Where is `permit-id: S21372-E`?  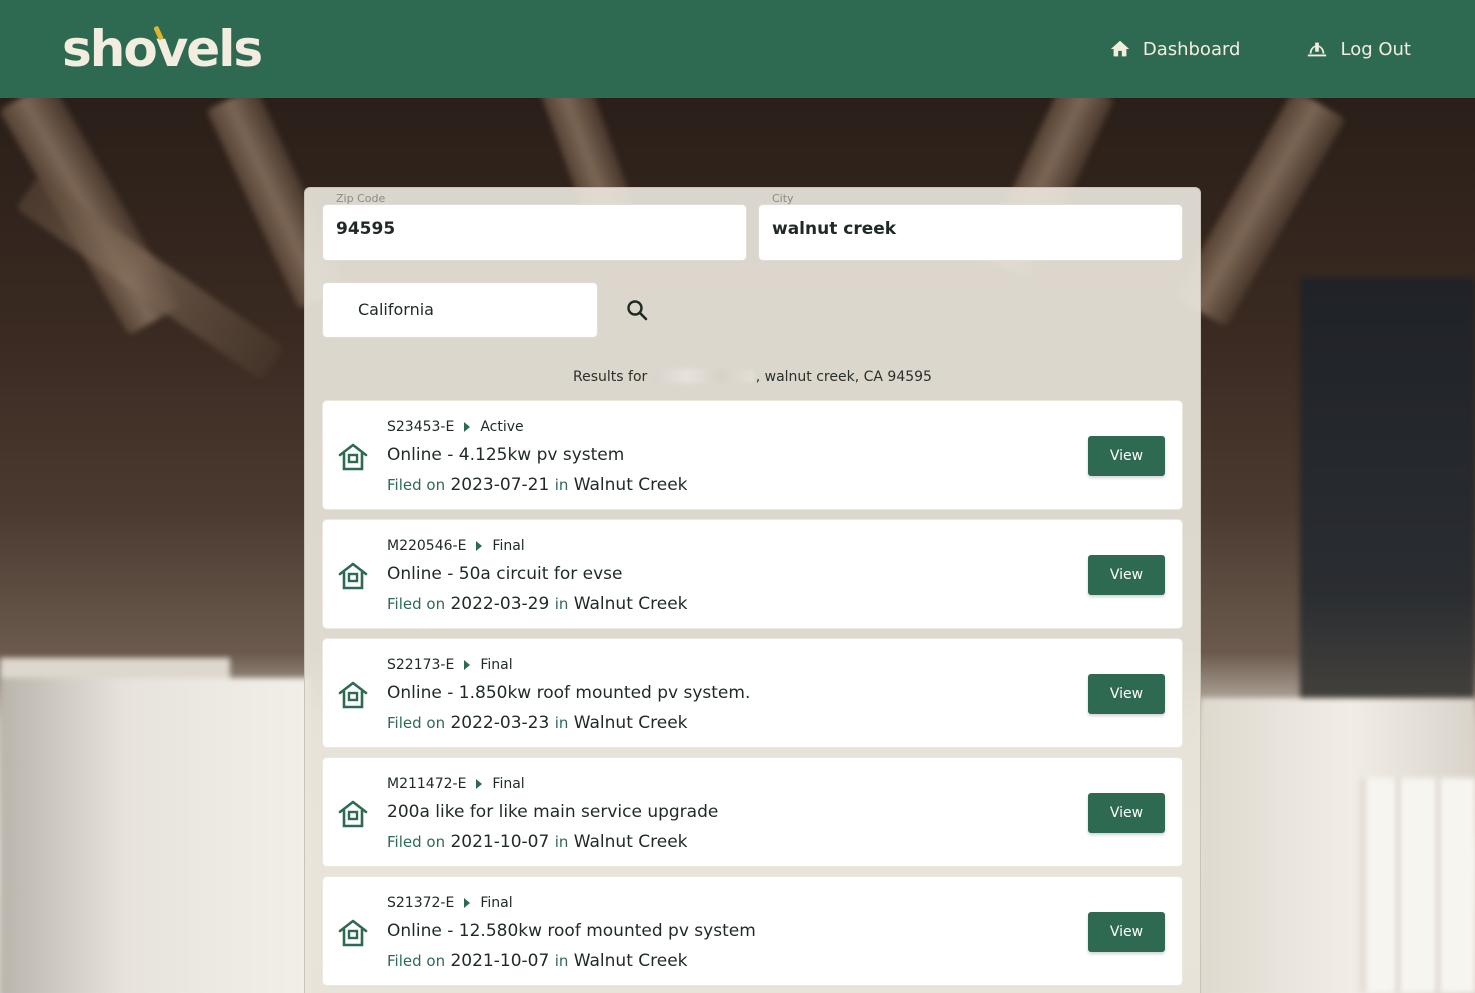
permit-id: S21372-E is located at coordinates (421, 903).